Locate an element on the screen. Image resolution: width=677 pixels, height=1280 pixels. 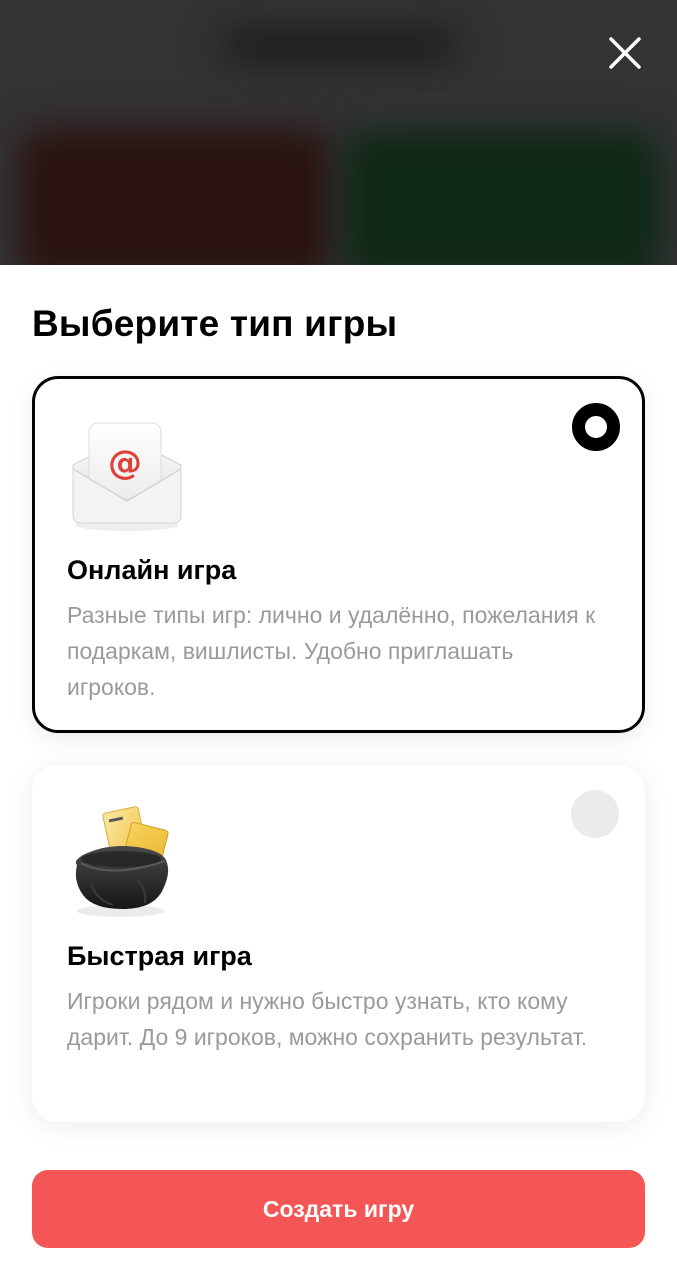
blurred-card-shape-left is located at coordinates (175, 205).